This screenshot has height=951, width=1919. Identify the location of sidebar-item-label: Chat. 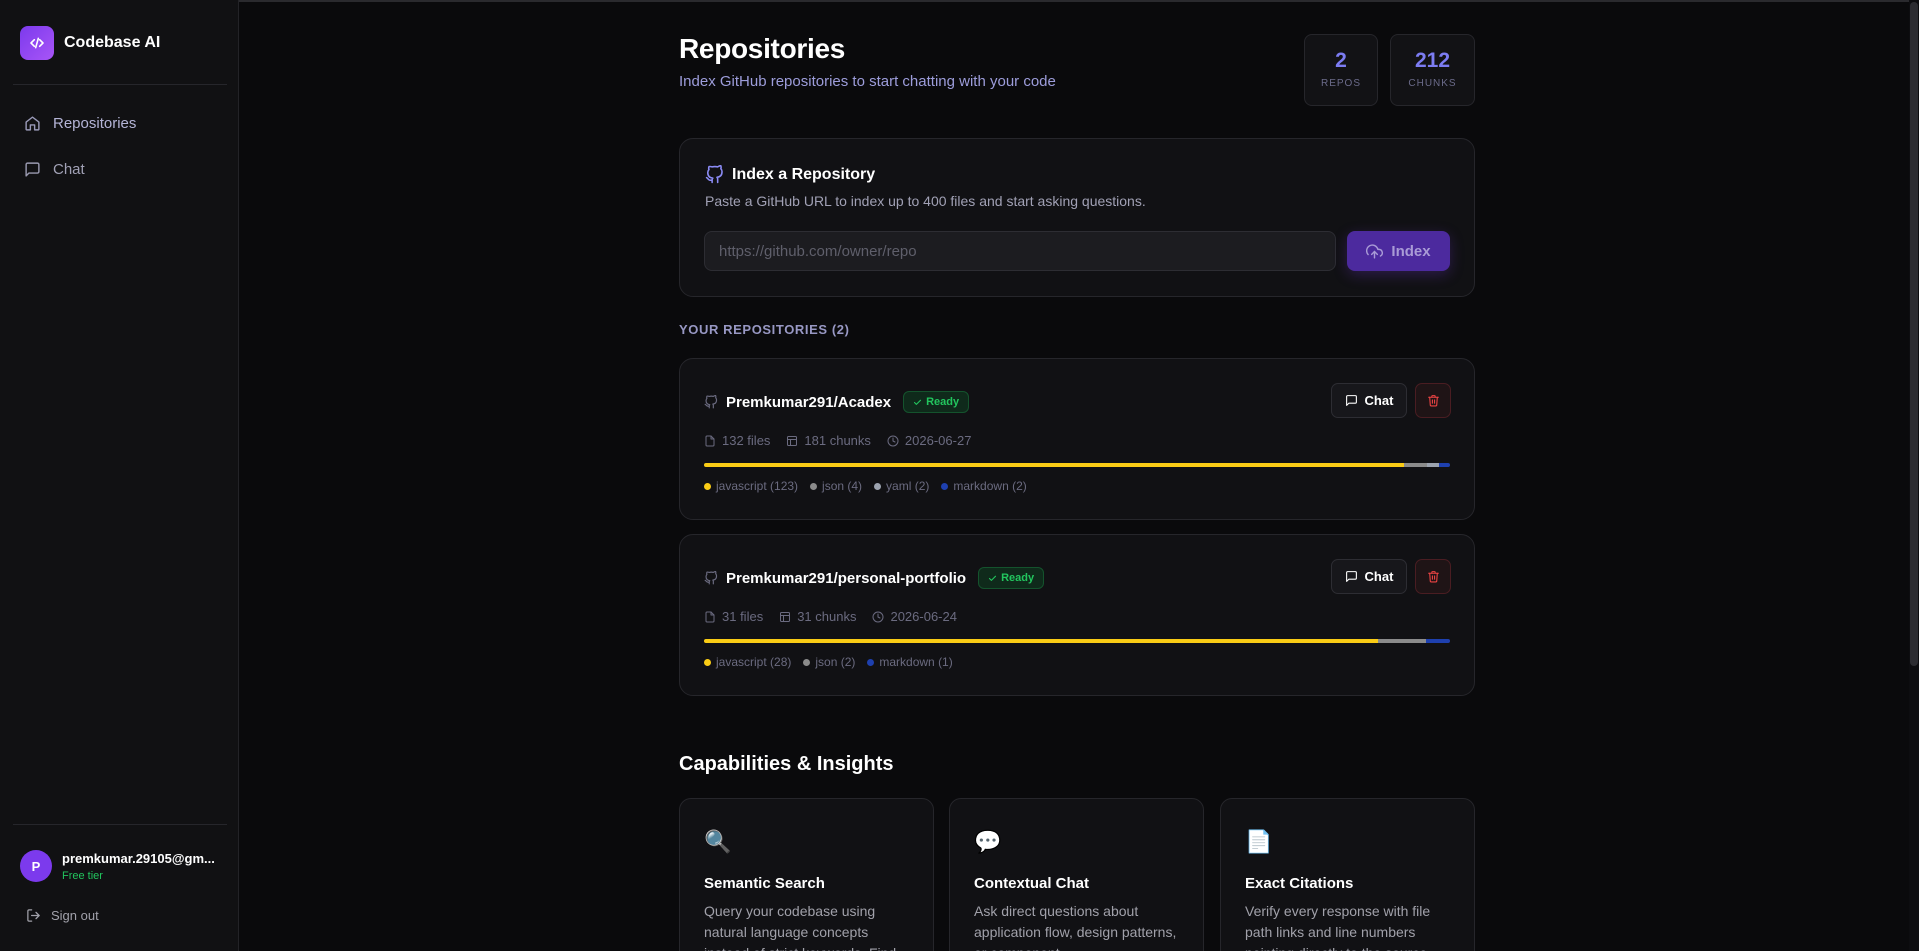
(69, 169).